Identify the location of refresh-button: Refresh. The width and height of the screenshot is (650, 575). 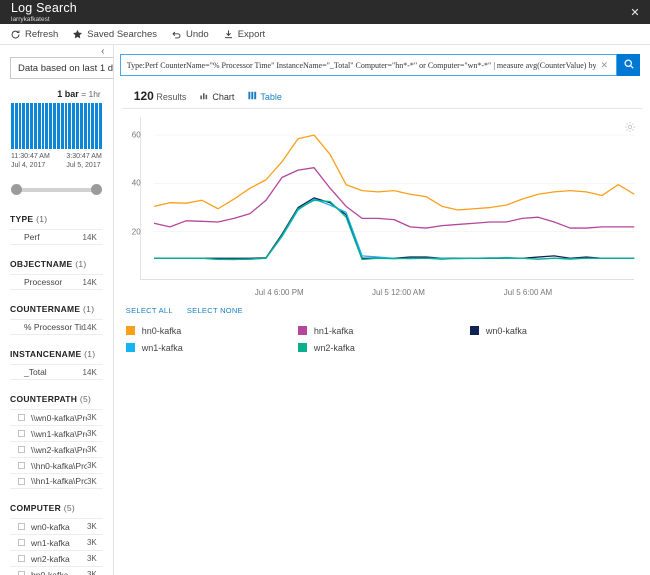
(37, 34).